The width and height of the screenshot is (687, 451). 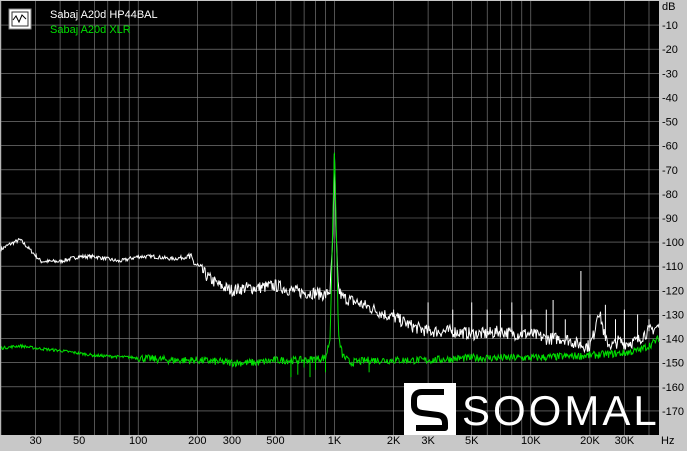 What do you see at coordinates (673, 243) in the screenshot?
I see `y-tick-label-9: -100` at bounding box center [673, 243].